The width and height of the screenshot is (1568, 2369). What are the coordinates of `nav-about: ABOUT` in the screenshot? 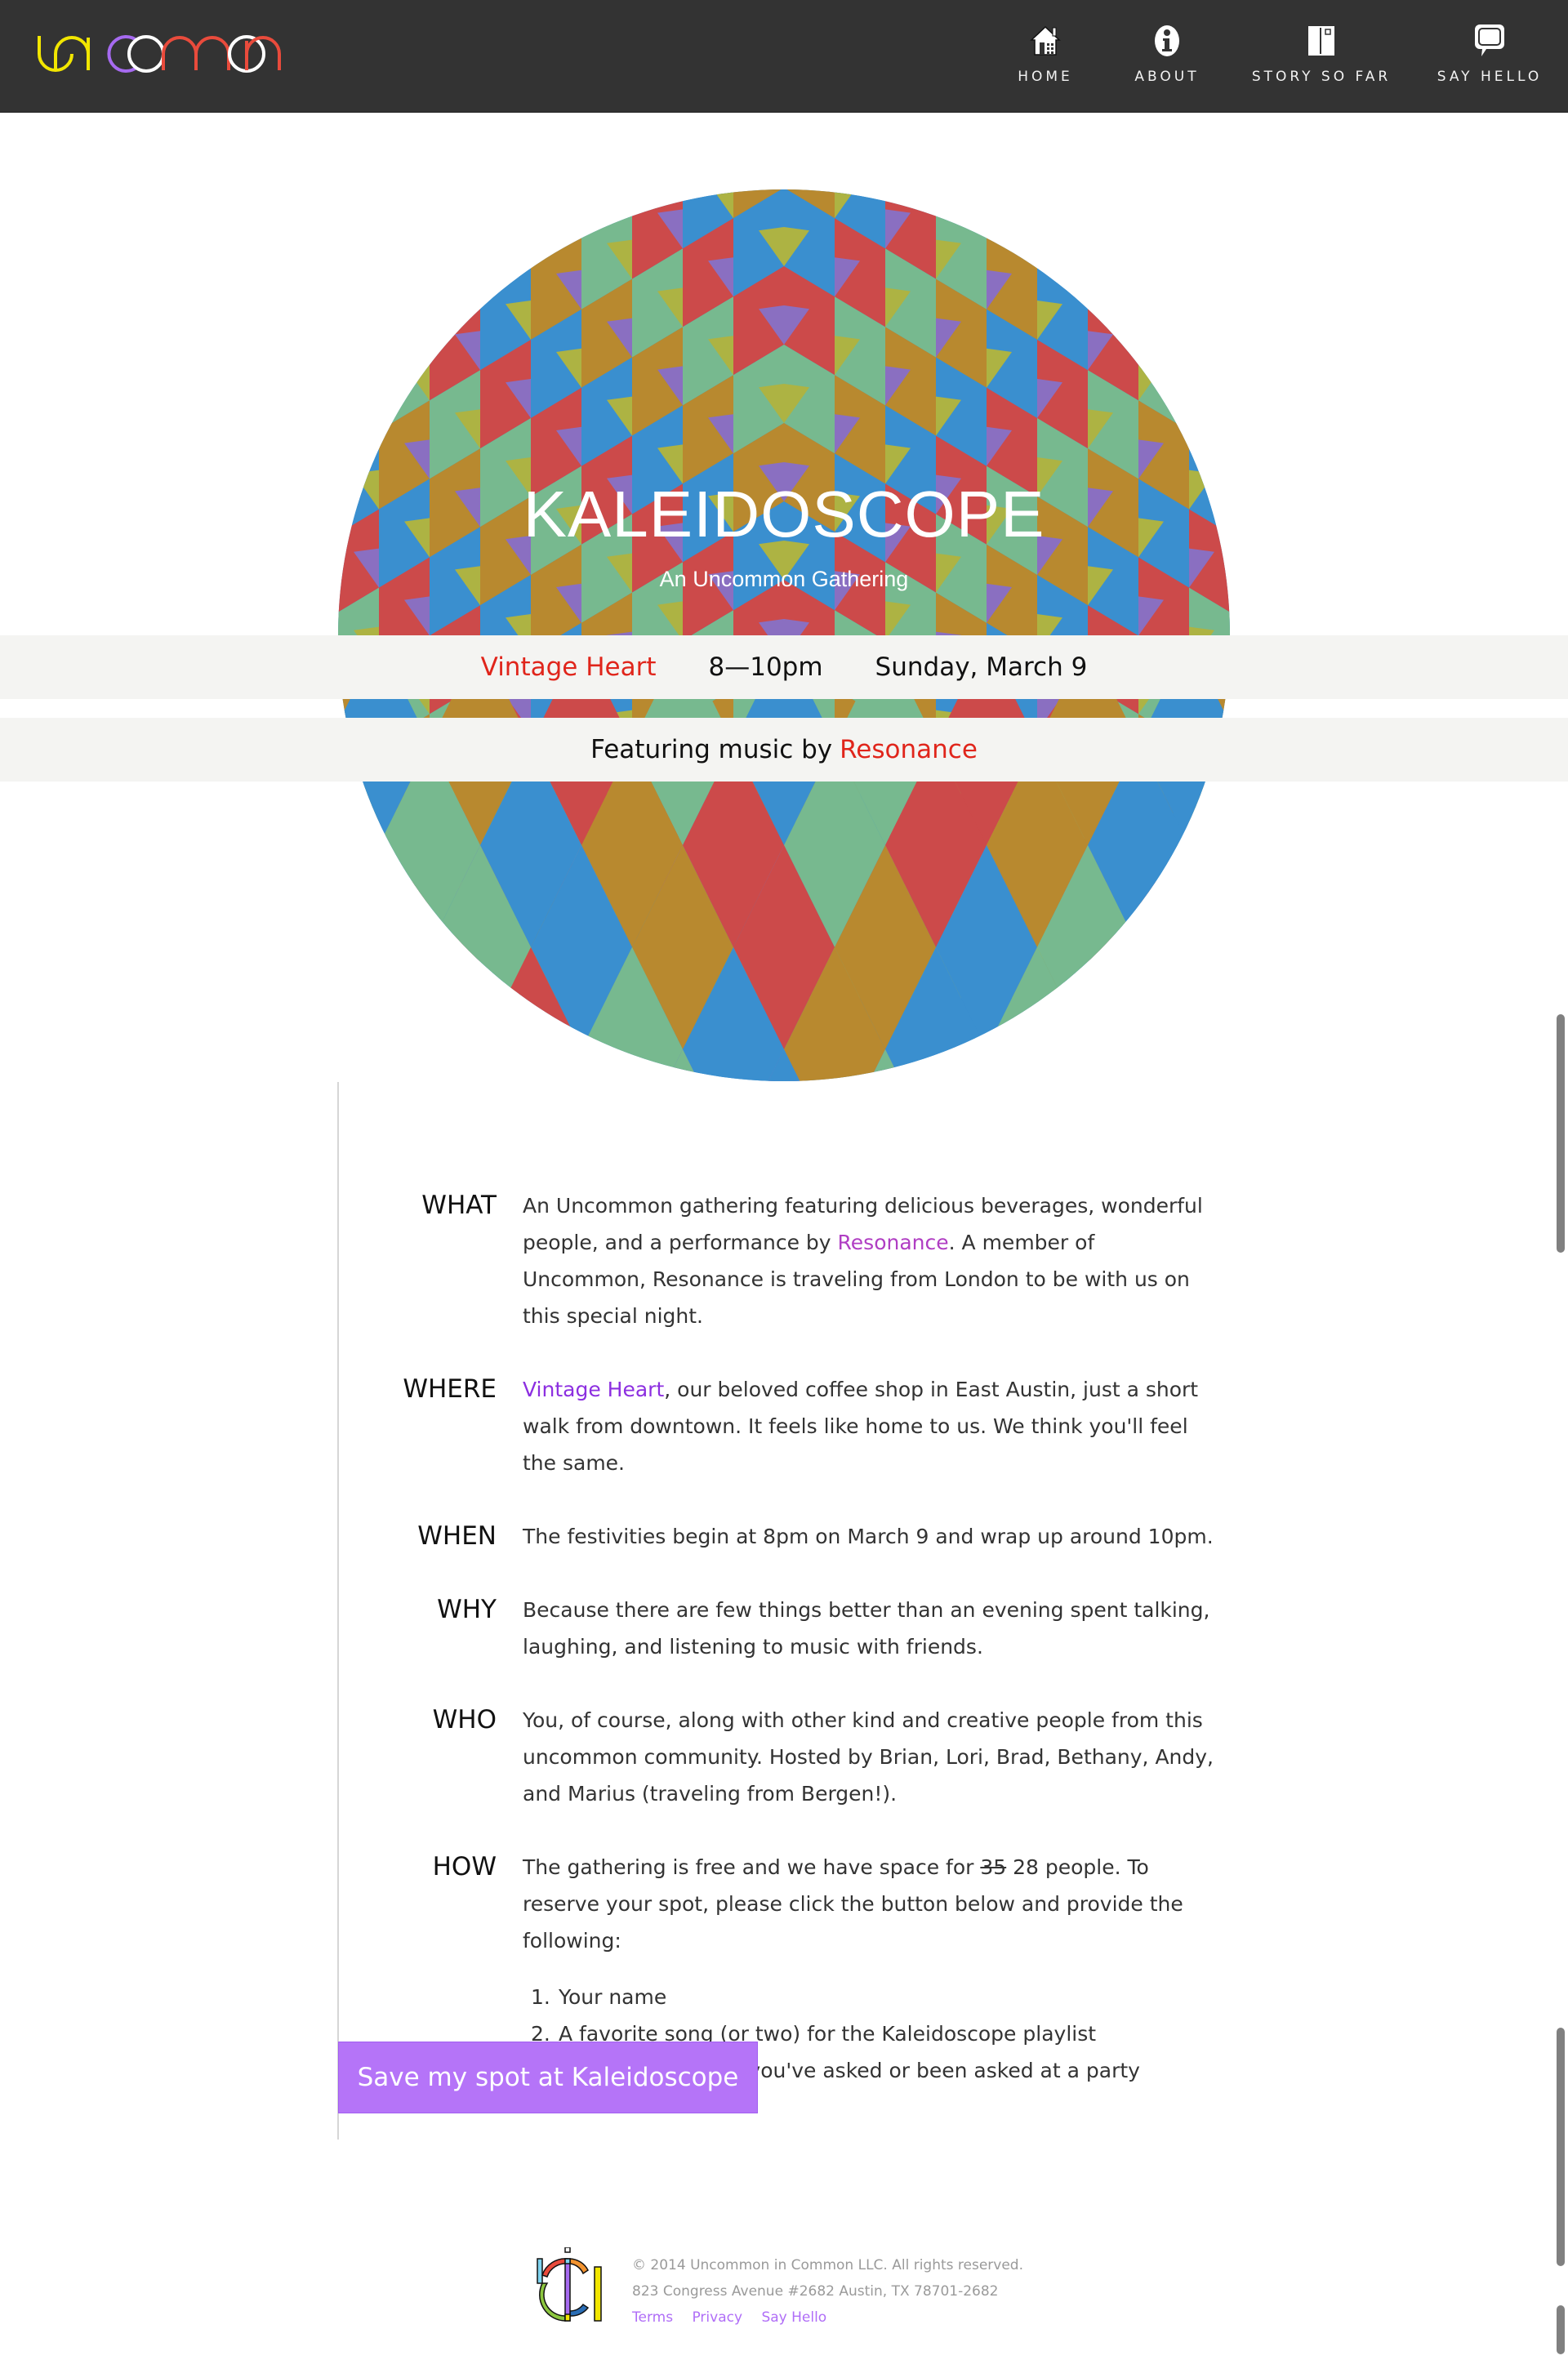 It's located at (1167, 56).